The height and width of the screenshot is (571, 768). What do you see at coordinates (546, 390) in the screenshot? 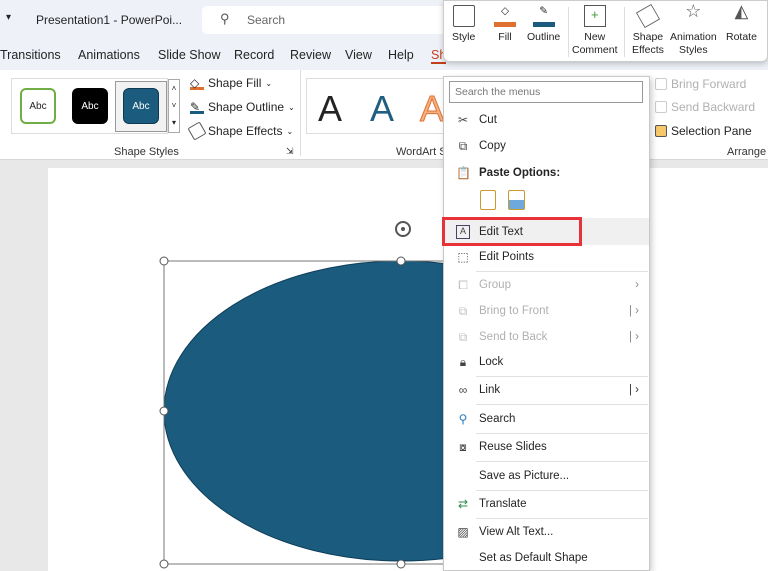
I see `menu-item-link: ∞ Link | ›` at bounding box center [546, 390].